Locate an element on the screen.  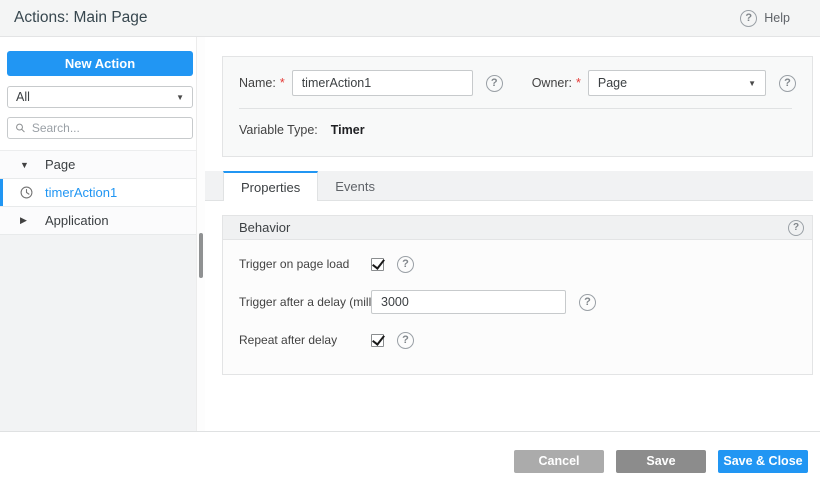
name-help-icon: ? is located at coordinates (494, 83).